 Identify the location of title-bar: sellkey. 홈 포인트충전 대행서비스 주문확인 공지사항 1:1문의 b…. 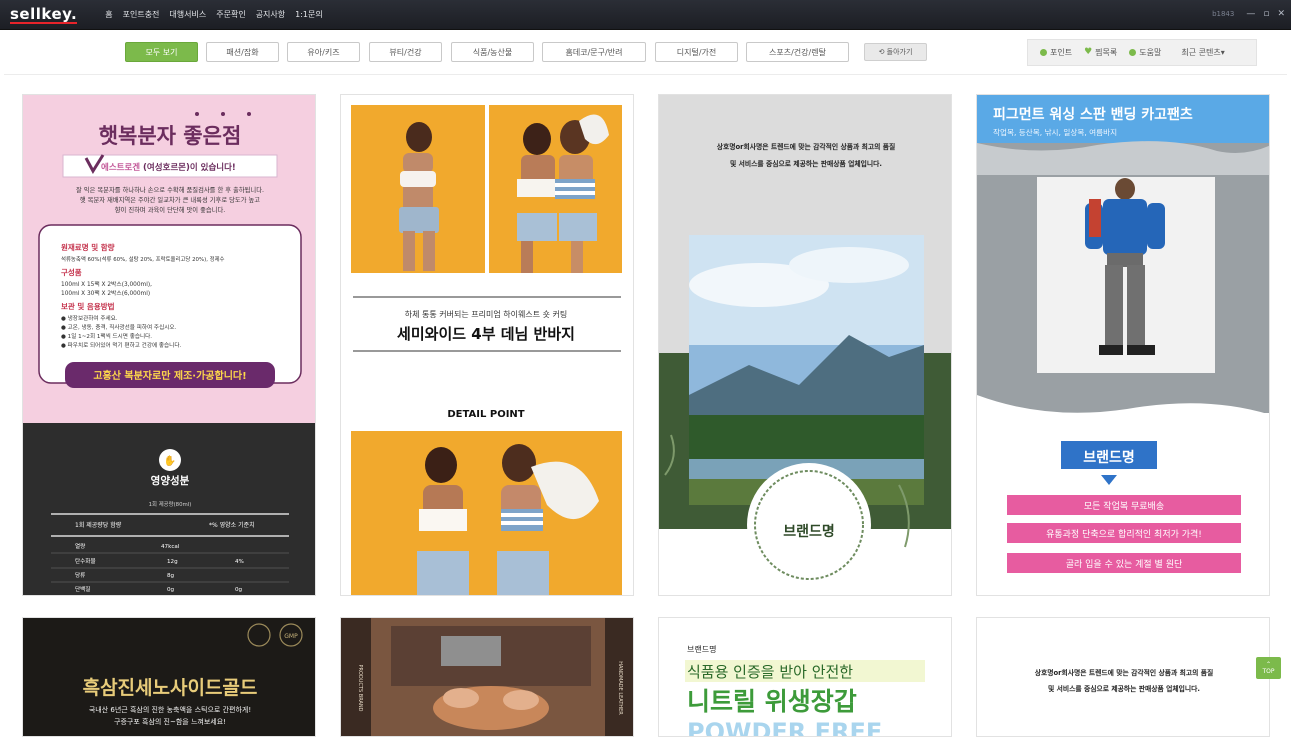
(645, 15).